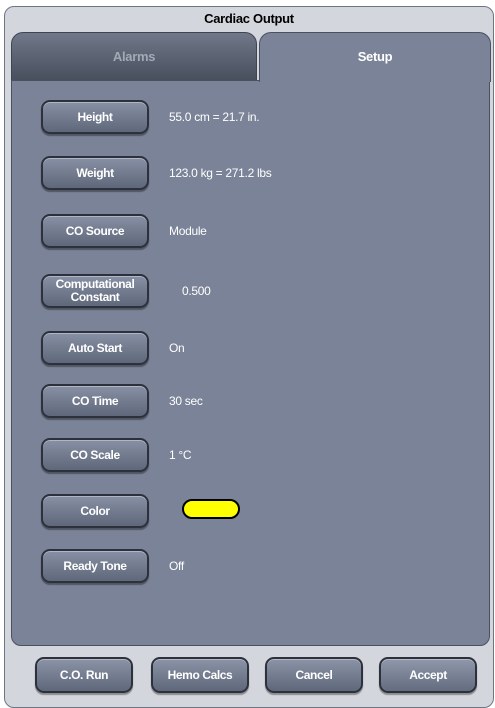 This screenshot has height=708, width=495. I want to click on tab-alarms: Alarms, so click(134, 57).